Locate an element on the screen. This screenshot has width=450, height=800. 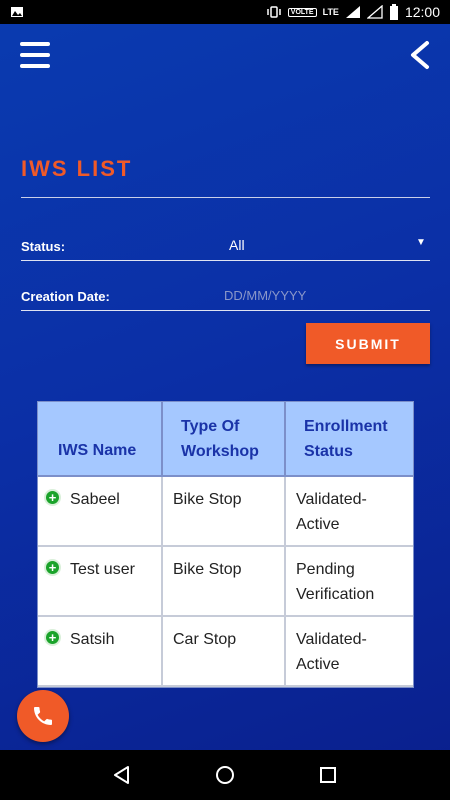
workshop-type: Car Stop is located at coordinates (224, 651).